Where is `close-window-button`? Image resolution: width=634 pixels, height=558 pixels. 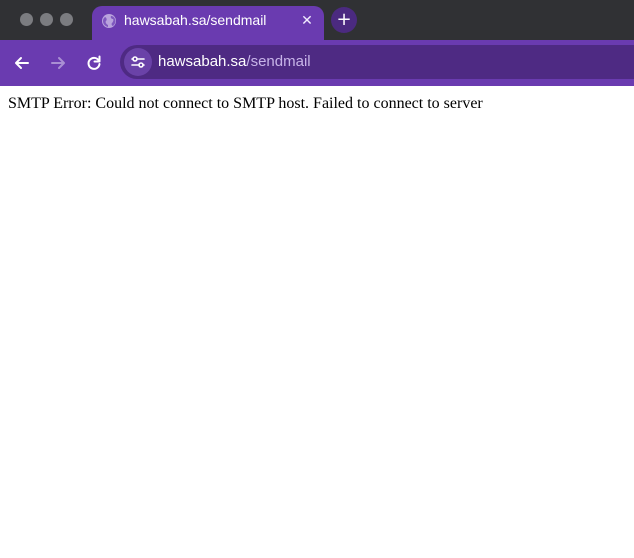 close-window-button is located at coordinates (26, 19).